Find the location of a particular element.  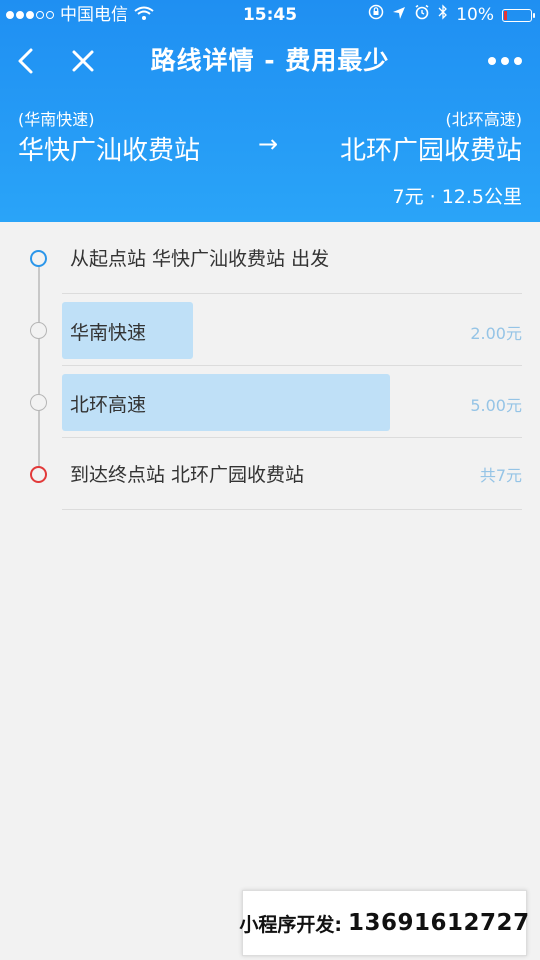

back-button is located at coordinates (25, 61).